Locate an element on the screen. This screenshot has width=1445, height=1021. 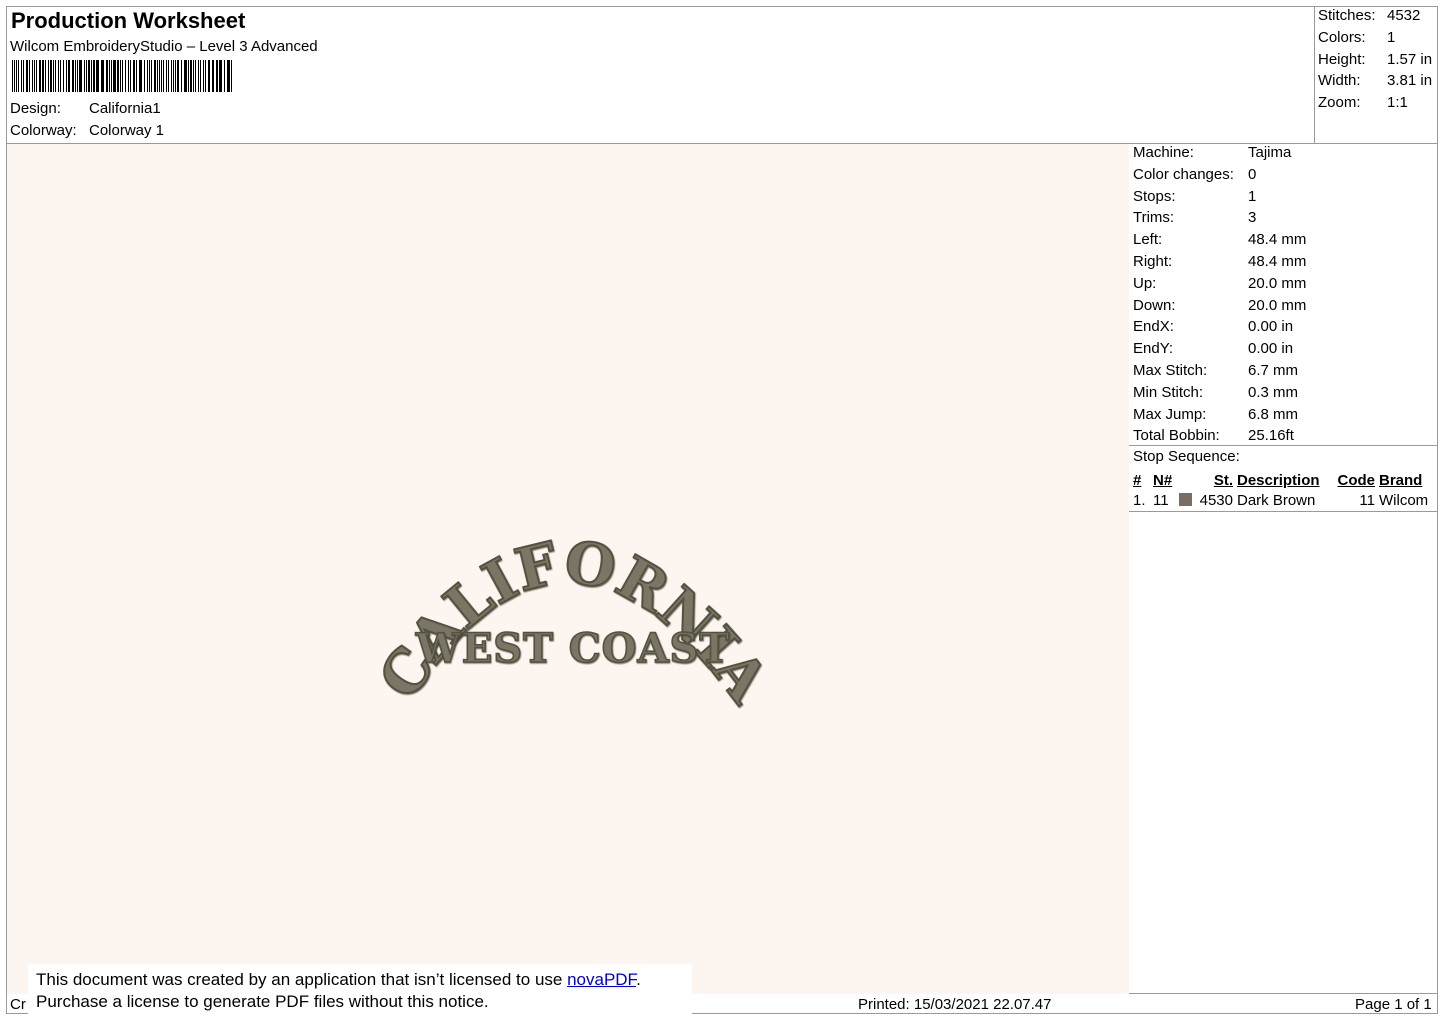
table-header-row: # N# St. Description Code Brand is located at coordinates (1282, 480).